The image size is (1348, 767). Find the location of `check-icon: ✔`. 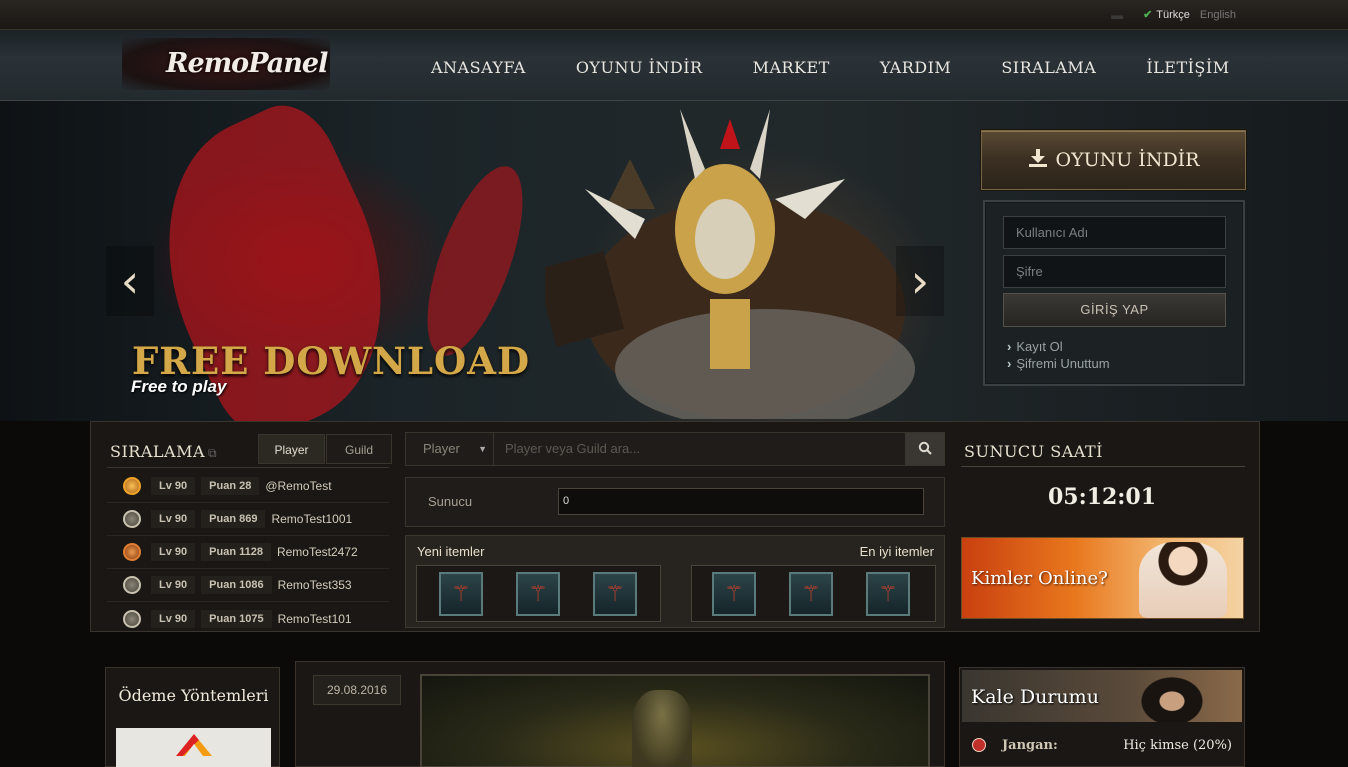

check-icon: ✔ is located at coordinates (1148, 15).